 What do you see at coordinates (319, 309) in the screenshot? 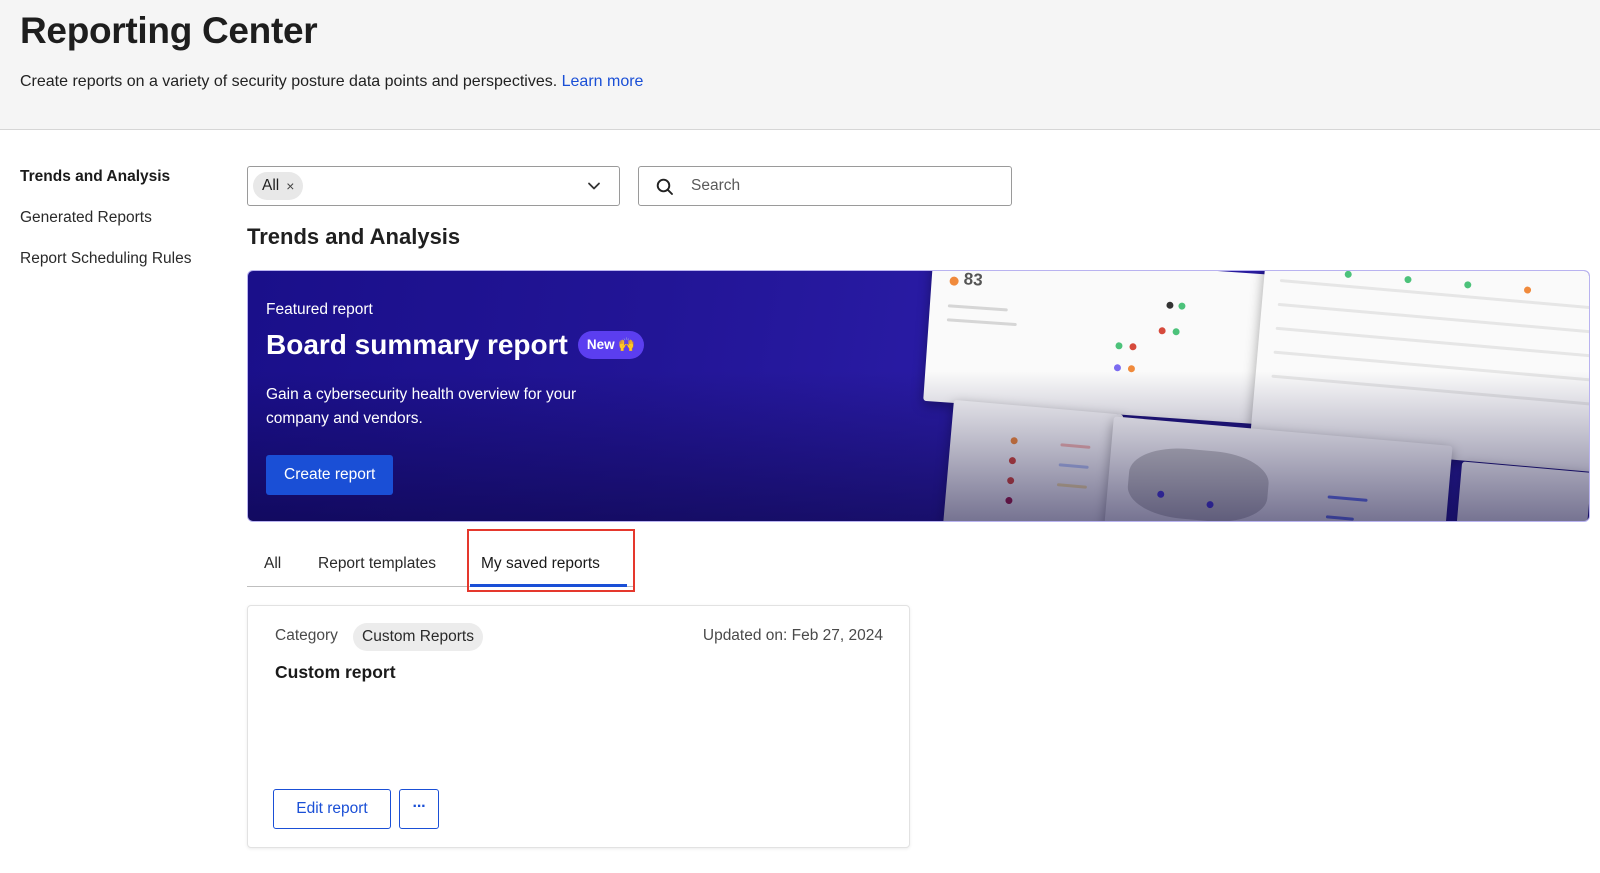
I see `featured-label: Featured report` at bounding box center [319, 309].